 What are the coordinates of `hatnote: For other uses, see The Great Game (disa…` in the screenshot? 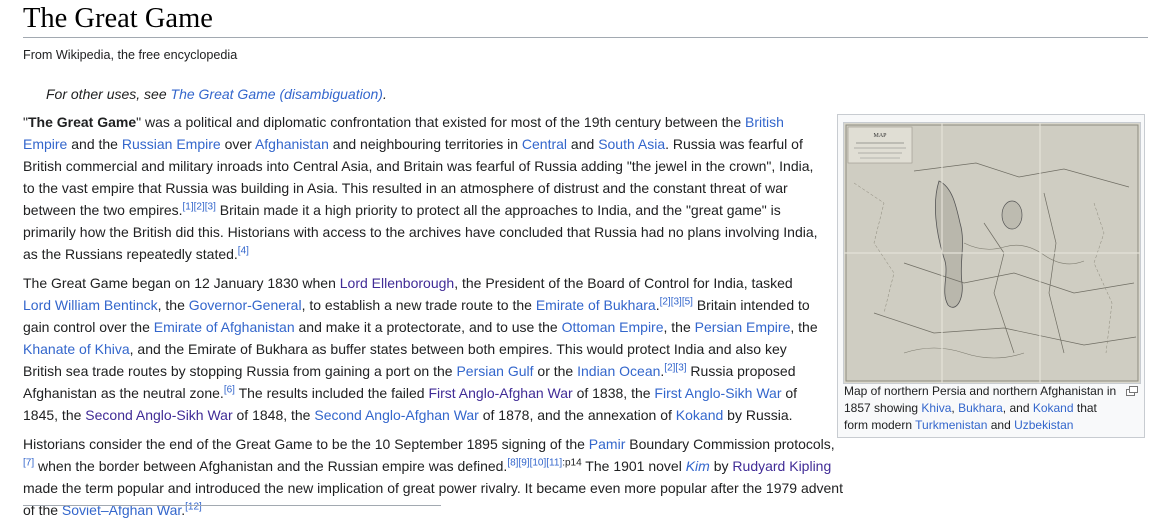 It's located at (216, 94).